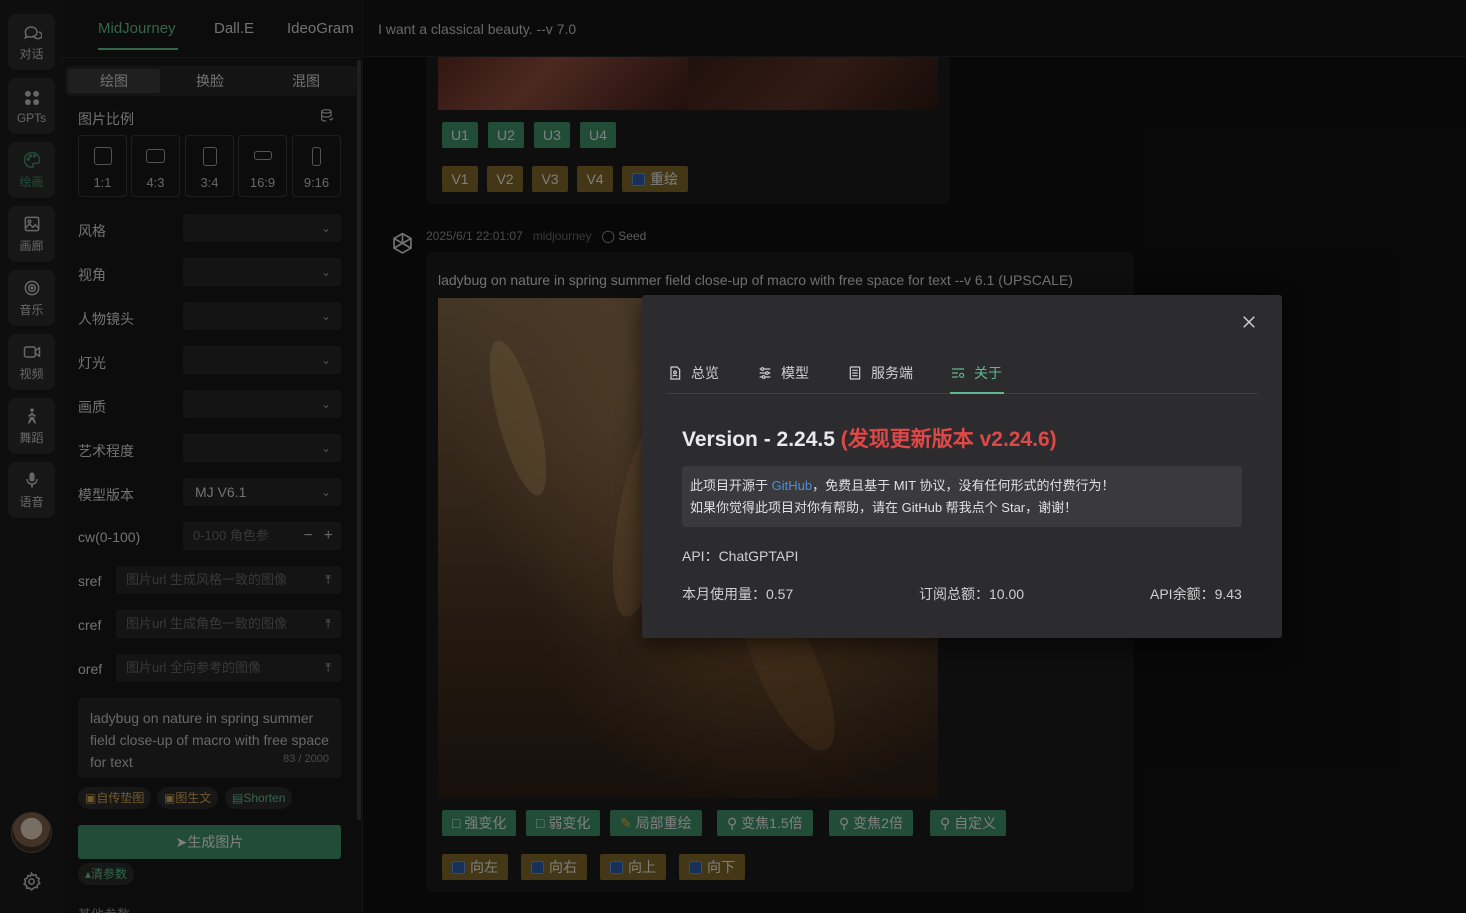 The image size is (1466, 913). I want to click on monthly-usage: 本月使用量：0.57, so click(738, 594).